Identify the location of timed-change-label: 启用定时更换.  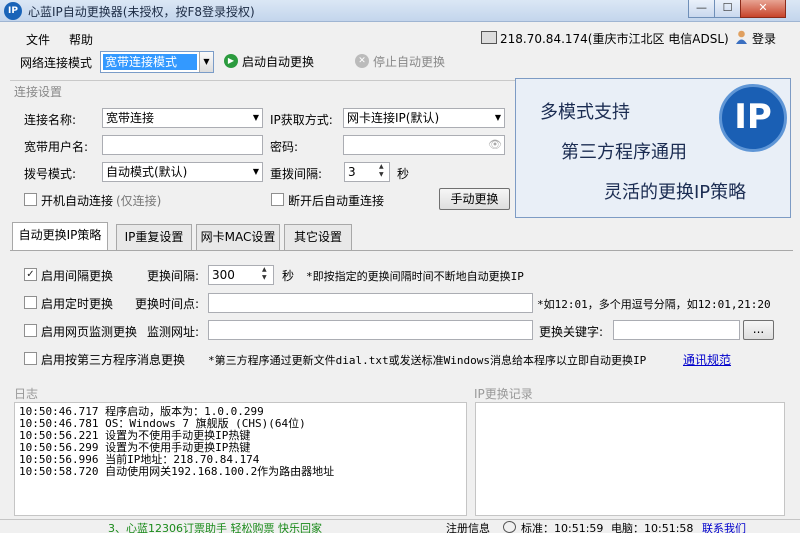
(77, 304).